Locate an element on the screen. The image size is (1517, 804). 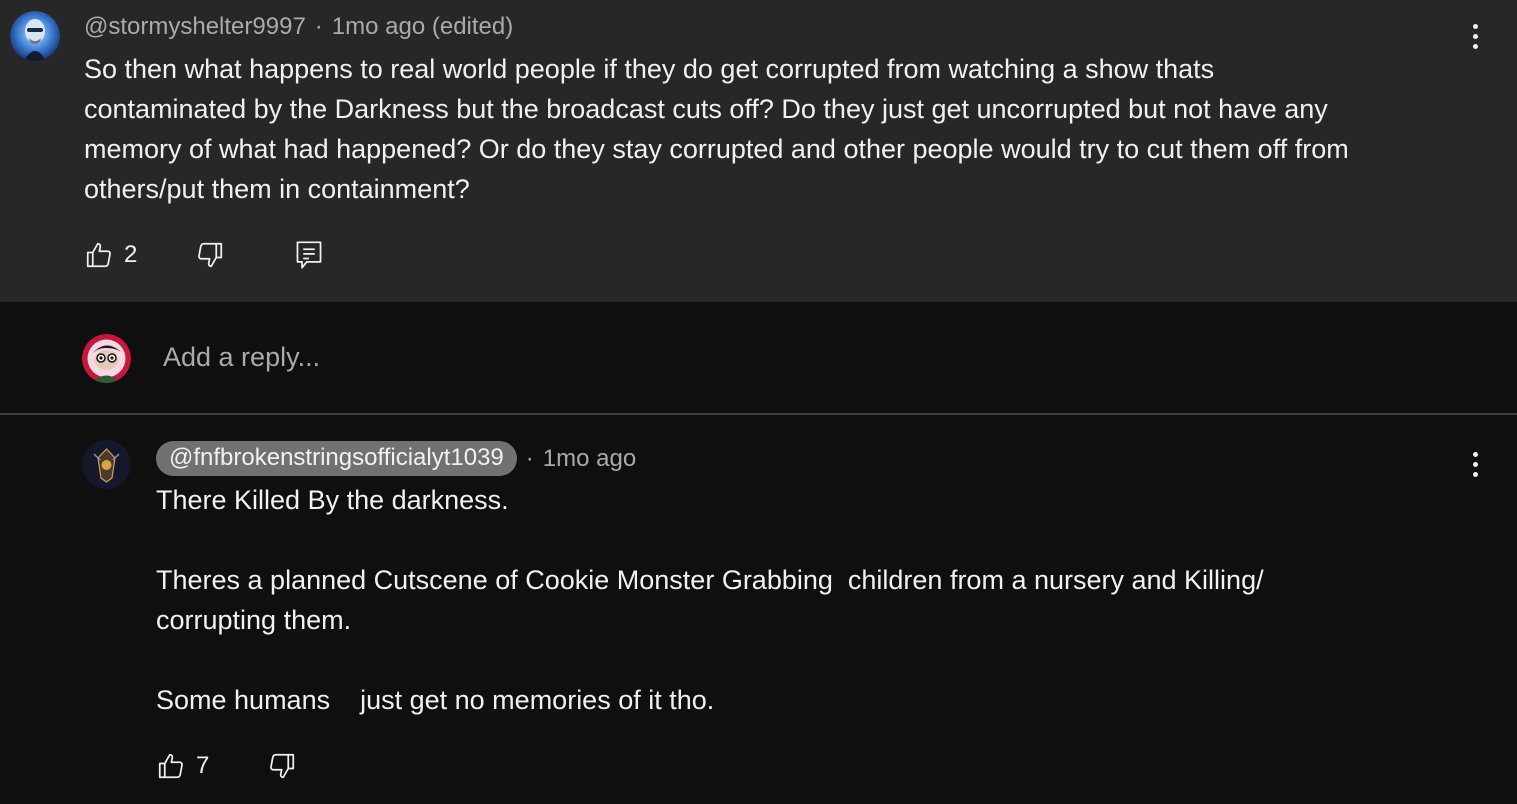
reply-like-button: 7 is located at coordinates (182, 766).